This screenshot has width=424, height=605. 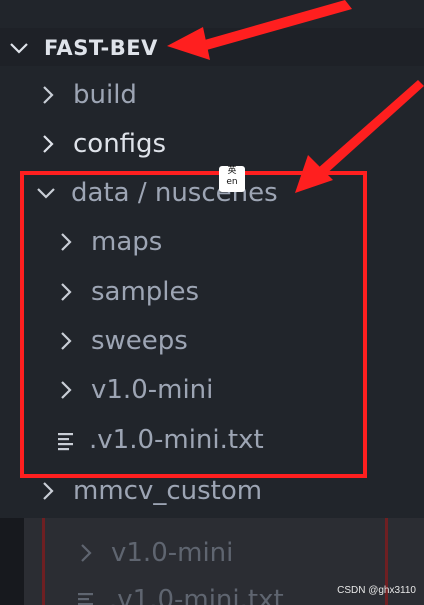 I want to click on arrow-to-highlight-box, so click(x=359, y=136).